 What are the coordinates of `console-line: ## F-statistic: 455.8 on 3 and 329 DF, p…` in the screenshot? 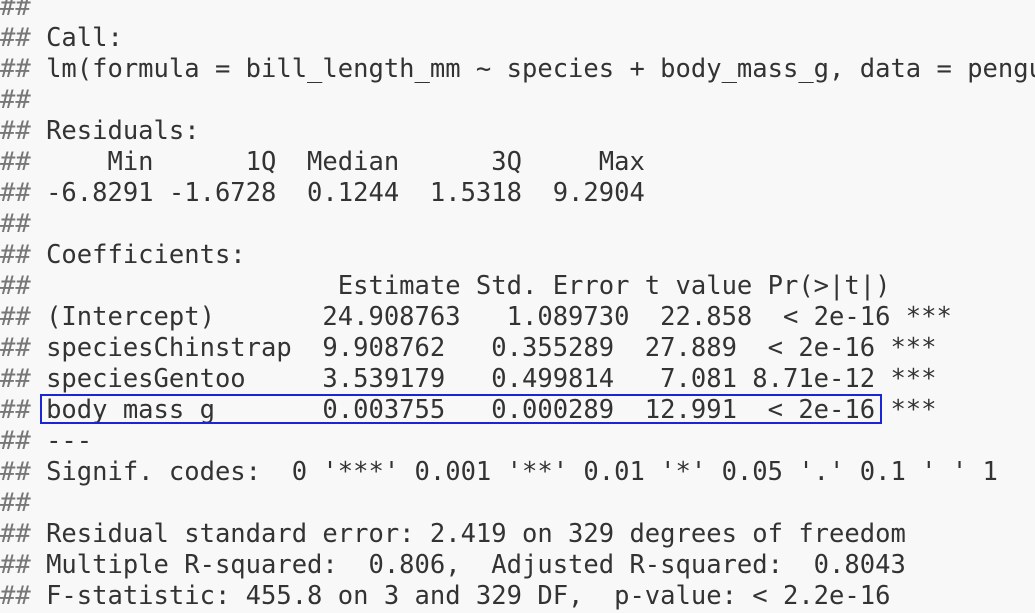 It's located at (445, 596).